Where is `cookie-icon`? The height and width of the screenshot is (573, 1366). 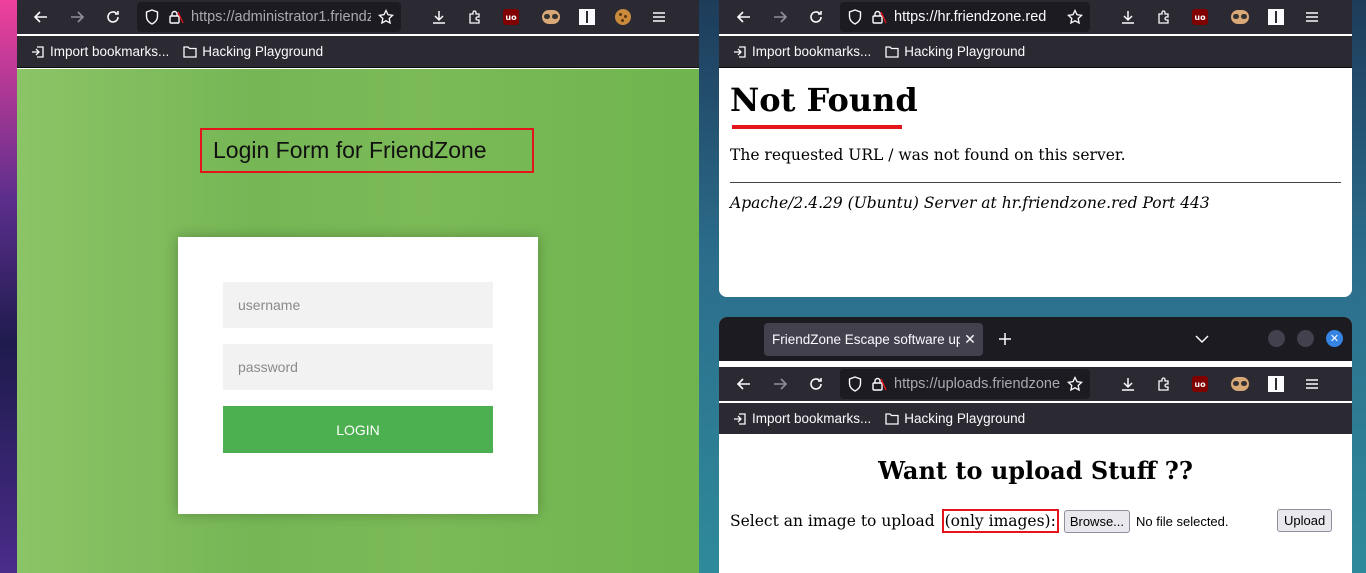
cookie-icon is located at coordinates (623, 17).